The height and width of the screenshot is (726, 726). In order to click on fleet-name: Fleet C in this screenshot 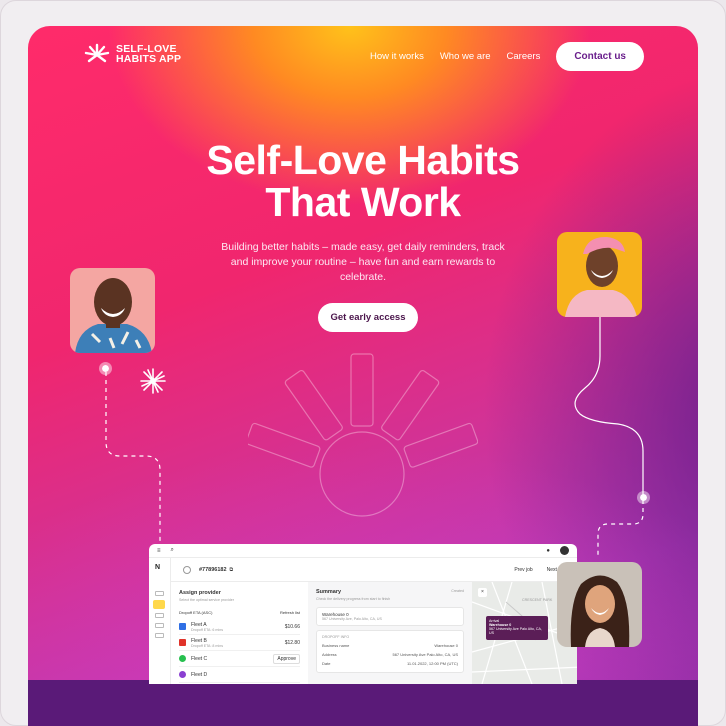, I will do `click(199, 658)`.